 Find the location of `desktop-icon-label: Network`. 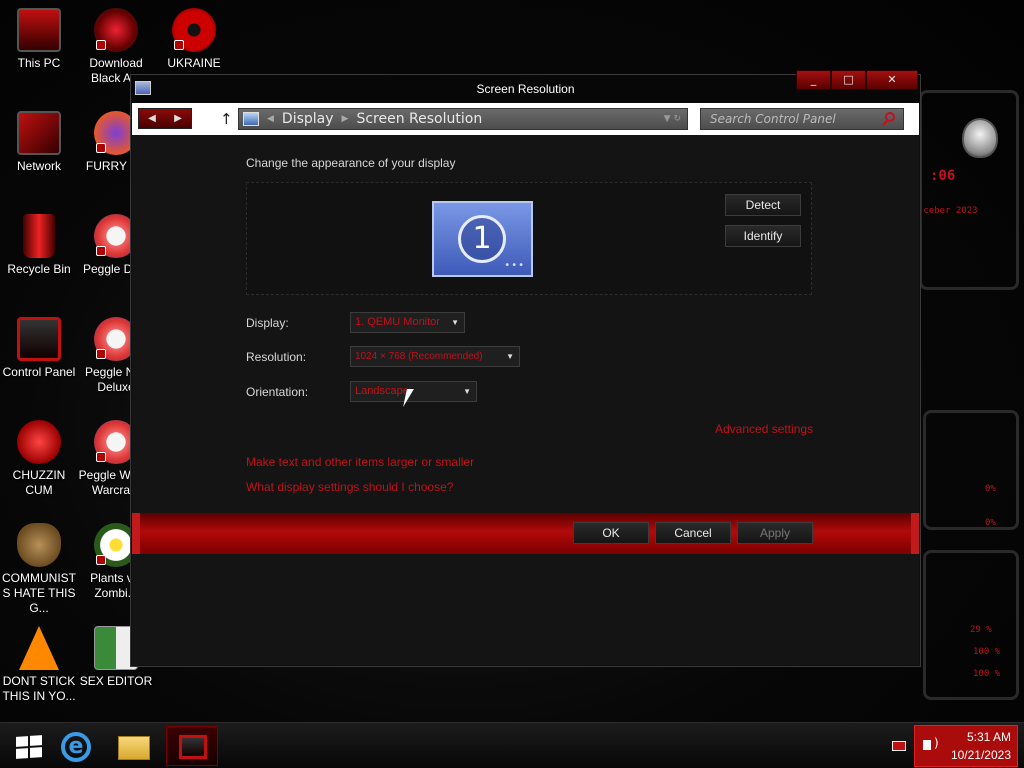

desktop-icon-label: Network is located at coordinates (38, 166).